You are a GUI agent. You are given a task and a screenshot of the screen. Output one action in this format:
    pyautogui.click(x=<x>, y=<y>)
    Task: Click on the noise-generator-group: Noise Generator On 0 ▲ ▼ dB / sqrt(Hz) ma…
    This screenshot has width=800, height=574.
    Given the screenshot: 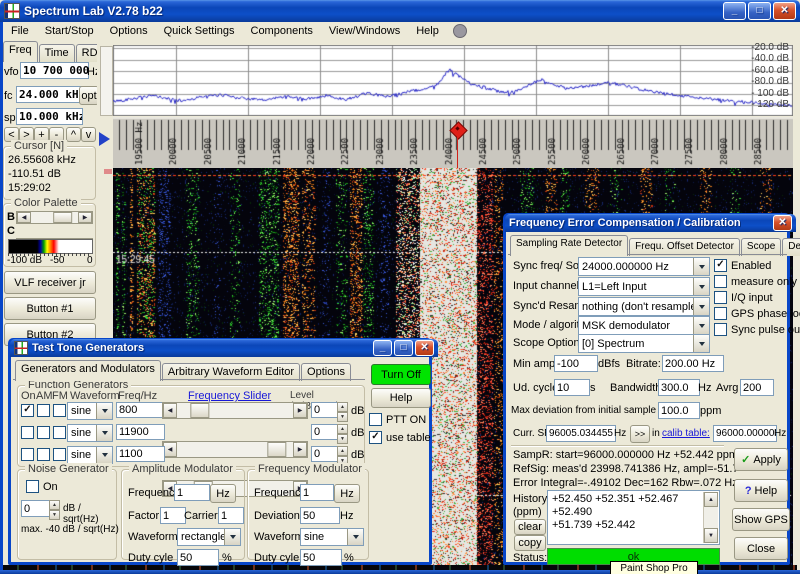 What is the action you would take?
    pyautogui.click(x=68, y=511)
    